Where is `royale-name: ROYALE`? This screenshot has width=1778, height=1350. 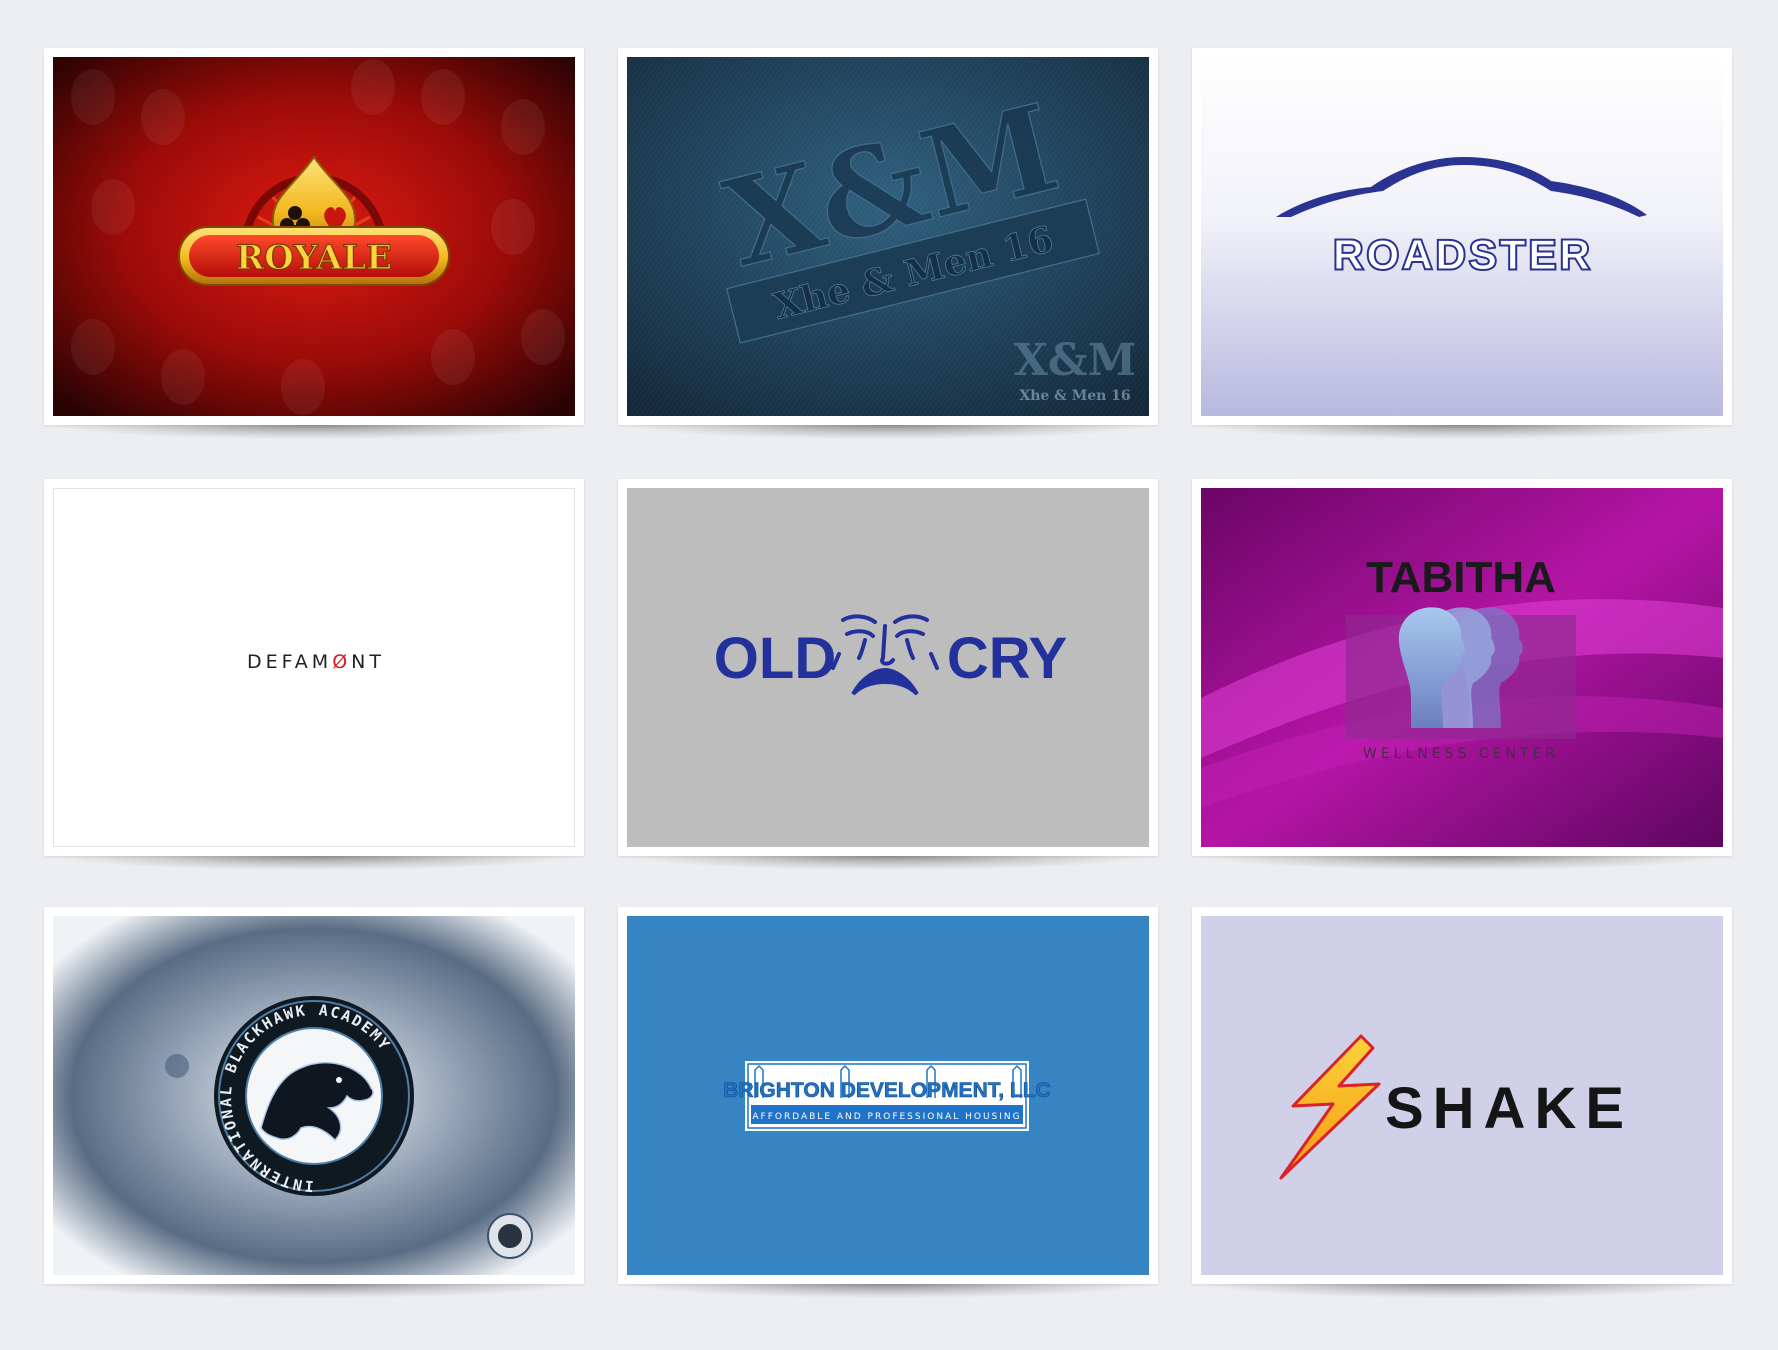 royale-name: ROYALE is located at coordinates (314, 258).